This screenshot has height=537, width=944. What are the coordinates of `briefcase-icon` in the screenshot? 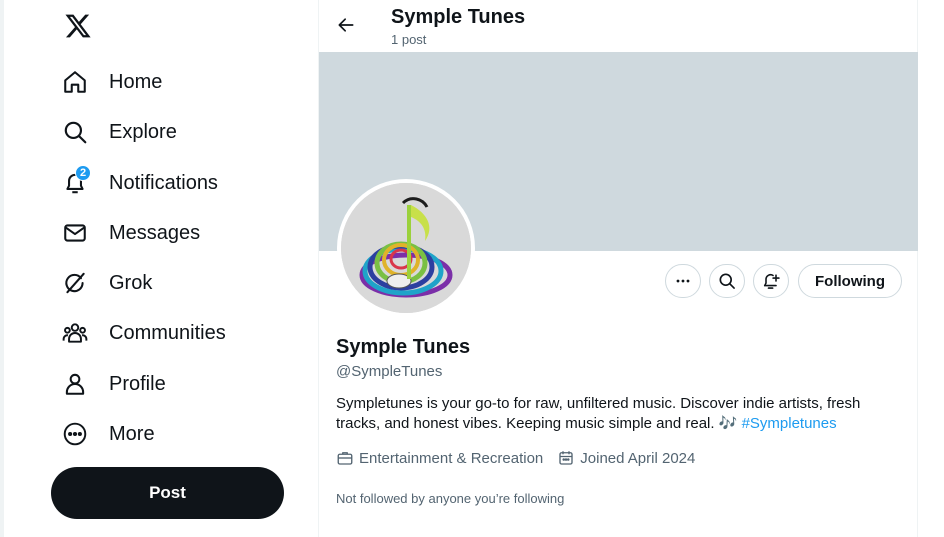 It's located at (345, 458).